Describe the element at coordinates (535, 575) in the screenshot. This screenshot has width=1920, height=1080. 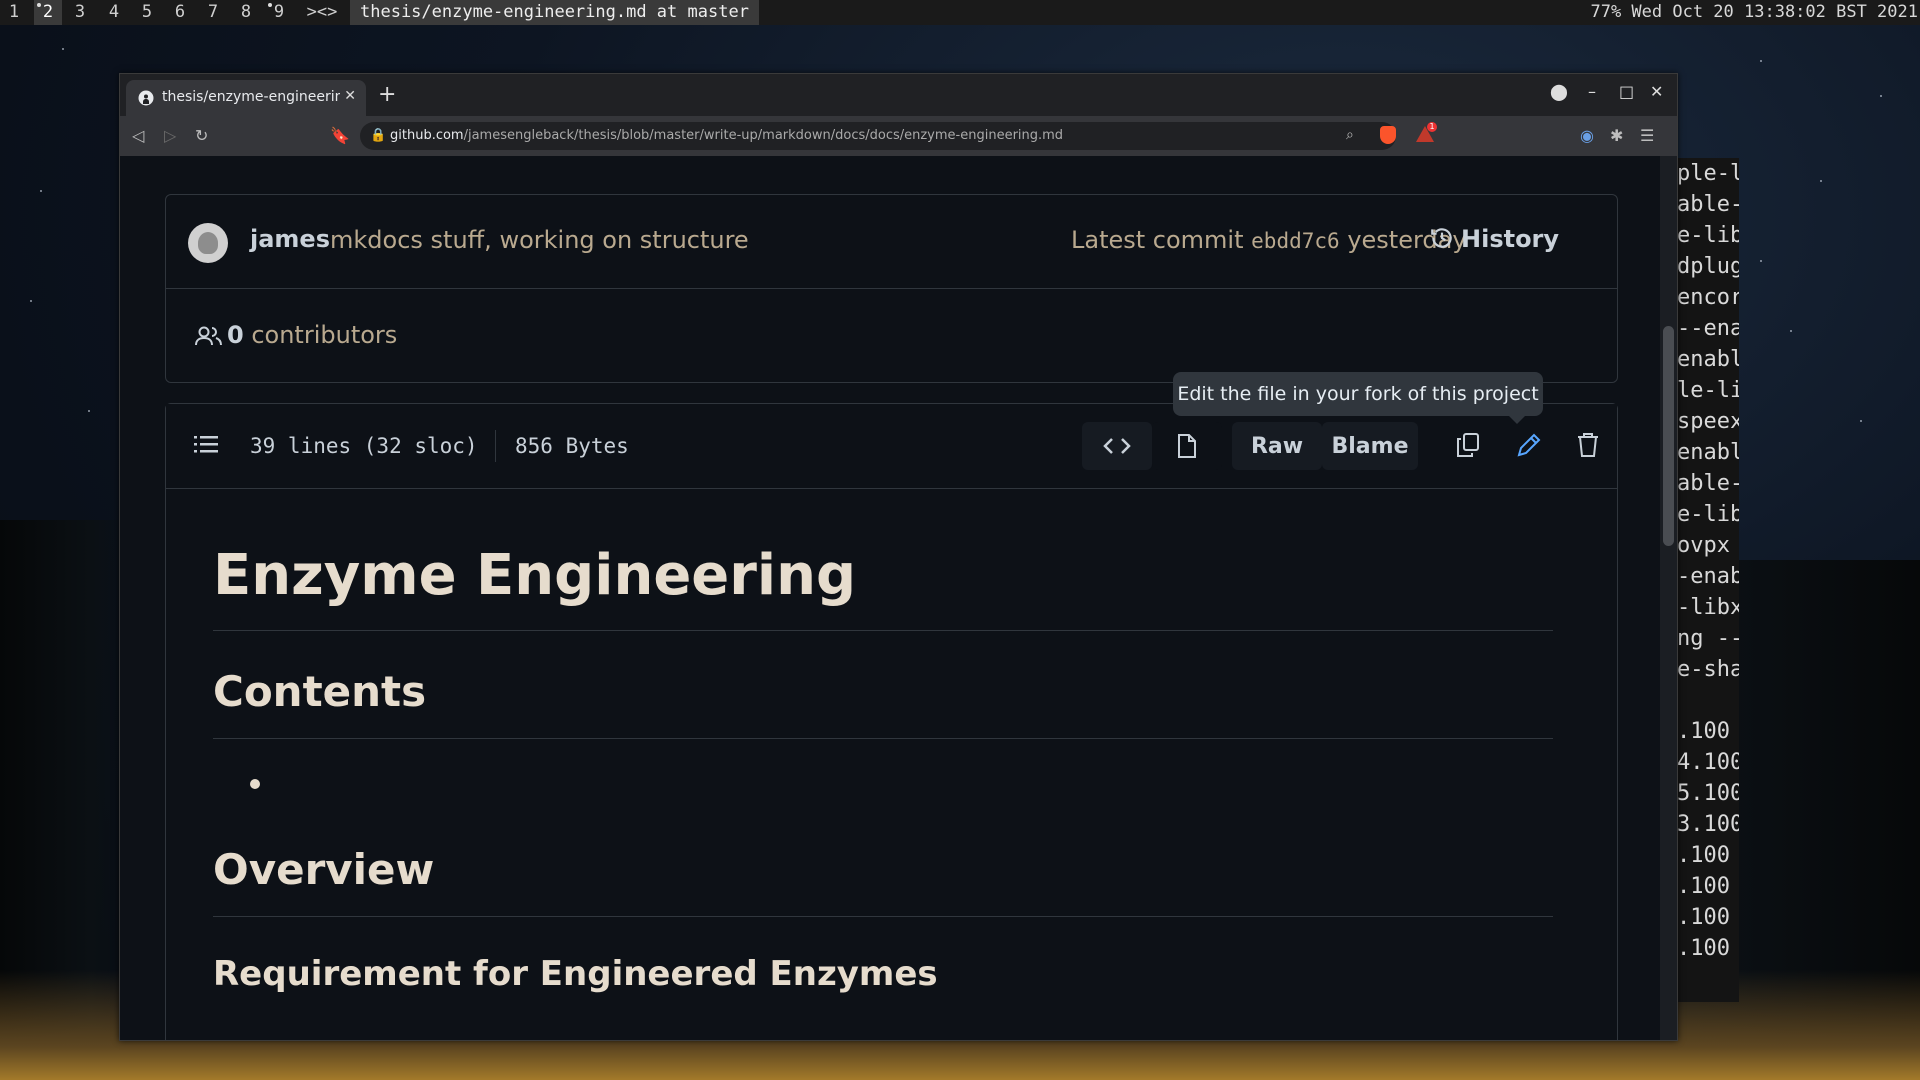
I see `page-title: Enzyme Engineering` at that location.